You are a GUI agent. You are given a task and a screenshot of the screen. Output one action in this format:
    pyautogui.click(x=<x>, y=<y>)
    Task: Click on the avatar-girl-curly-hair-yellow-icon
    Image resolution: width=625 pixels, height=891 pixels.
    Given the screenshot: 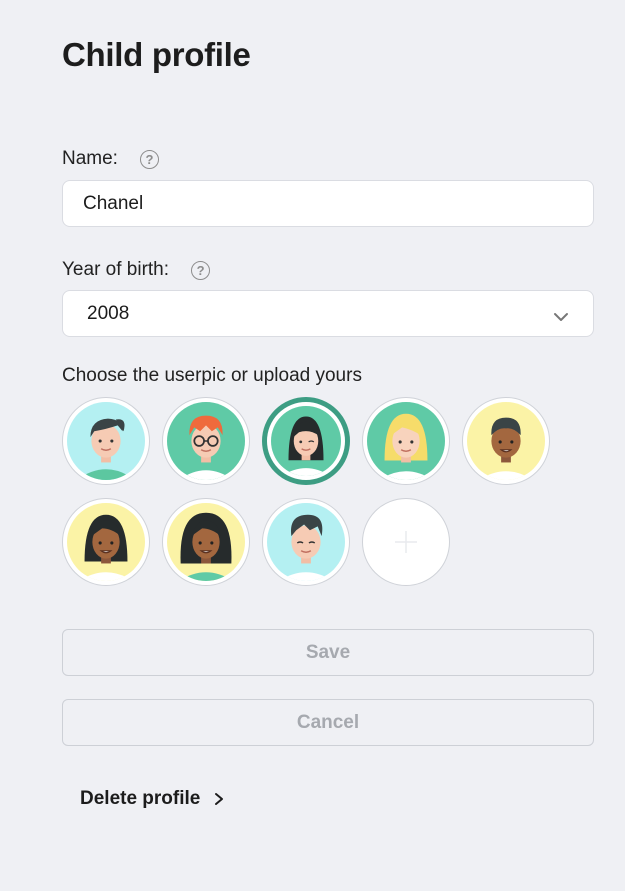 What is the action you would take?
    pyautogui.click(x=206, y=542)
    